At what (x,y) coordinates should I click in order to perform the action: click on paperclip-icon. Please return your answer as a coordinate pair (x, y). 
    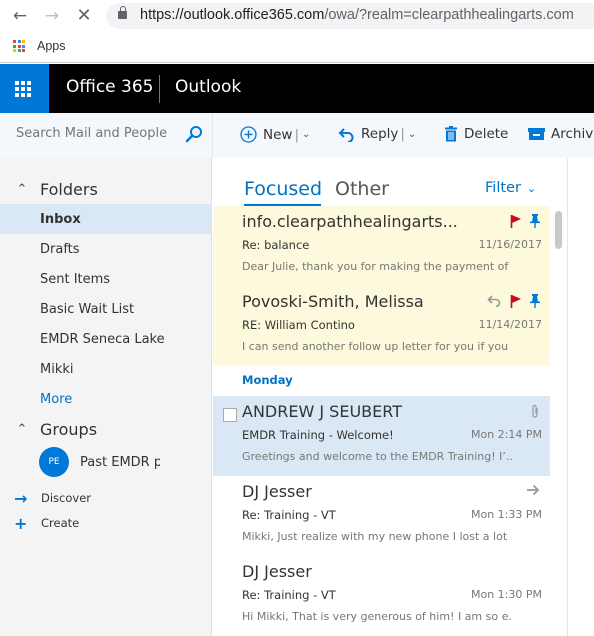
    Looking at the image, I should click on (535, 411).